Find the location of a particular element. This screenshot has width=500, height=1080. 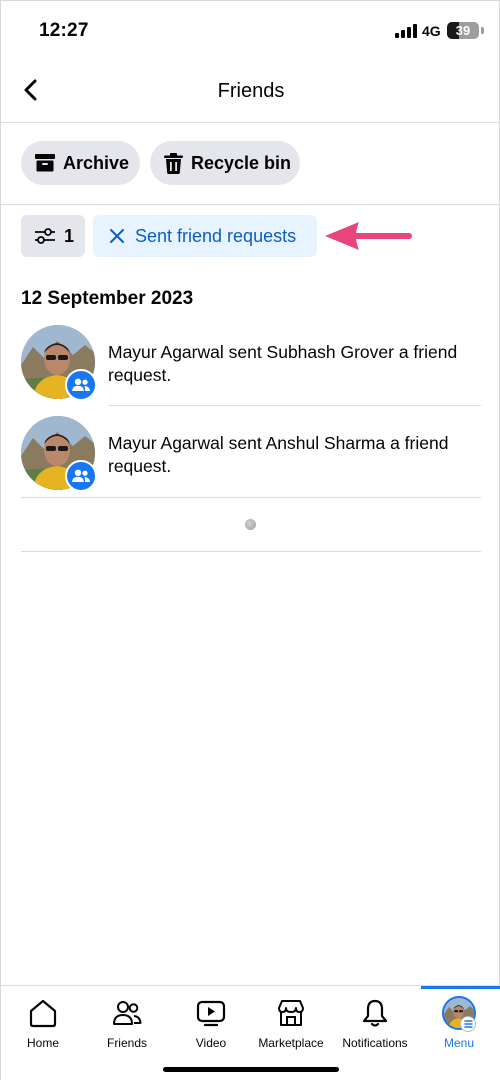

header: Friends is located at coordinates (250, 92).